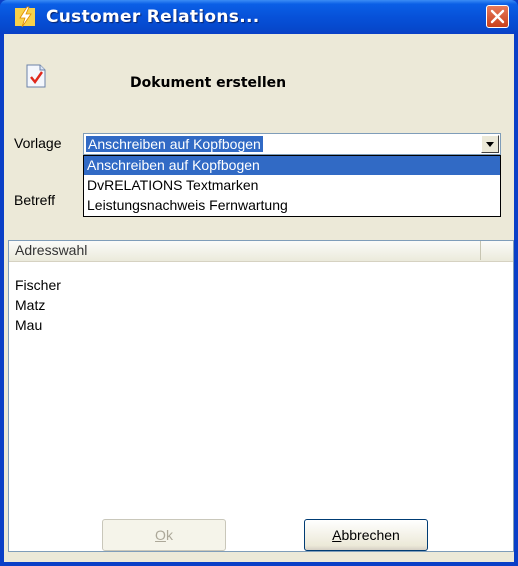 This screenshot has width=518, height=566. I want to click on cancel-label-rest: bbrechen, so click(370, 535).